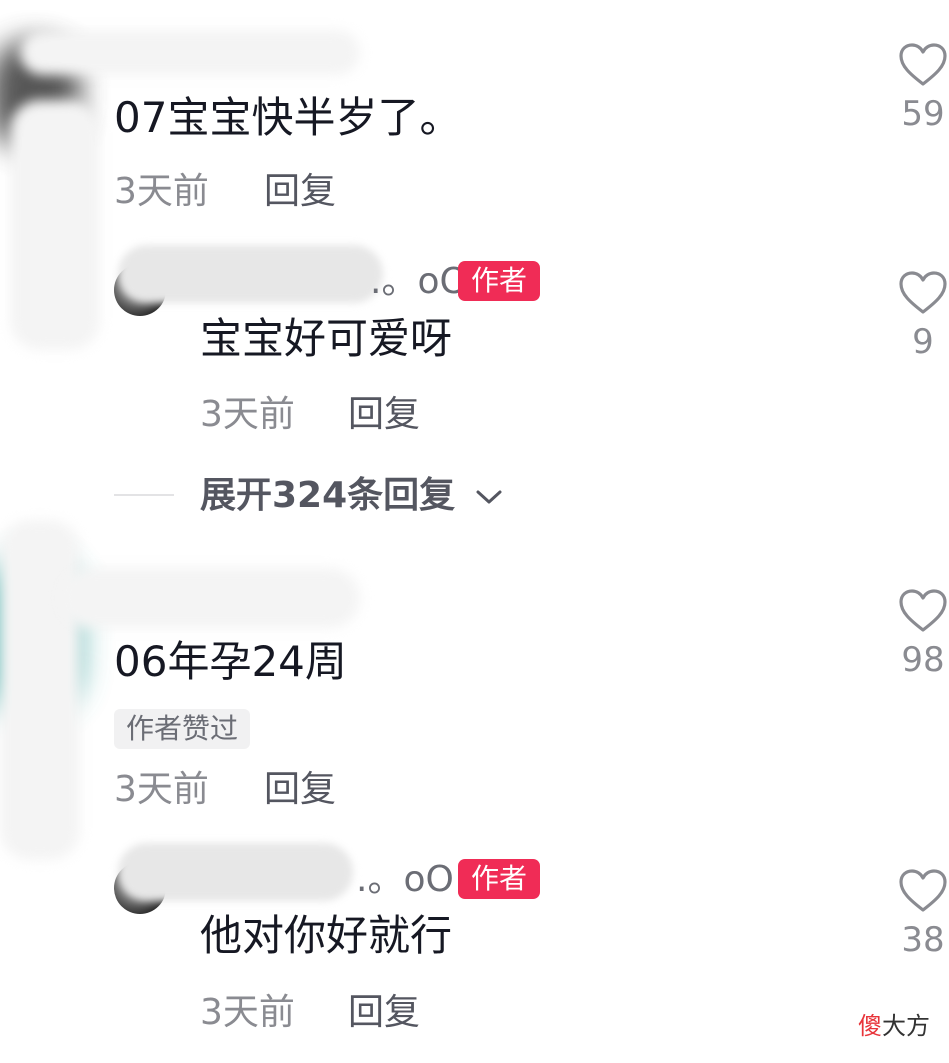 The width and height of the screenshot is (949, 1063). What do you see at coordinates (921, 316) in the screenshot?
I see `like-button: 9` at bounding box center [921, 316].